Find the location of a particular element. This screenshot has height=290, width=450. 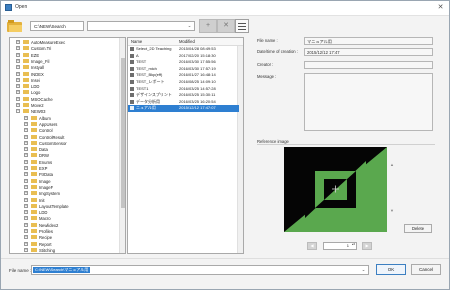

file-row: A 2017/02/20 15:18:30 is located at coordinates (183, 56).